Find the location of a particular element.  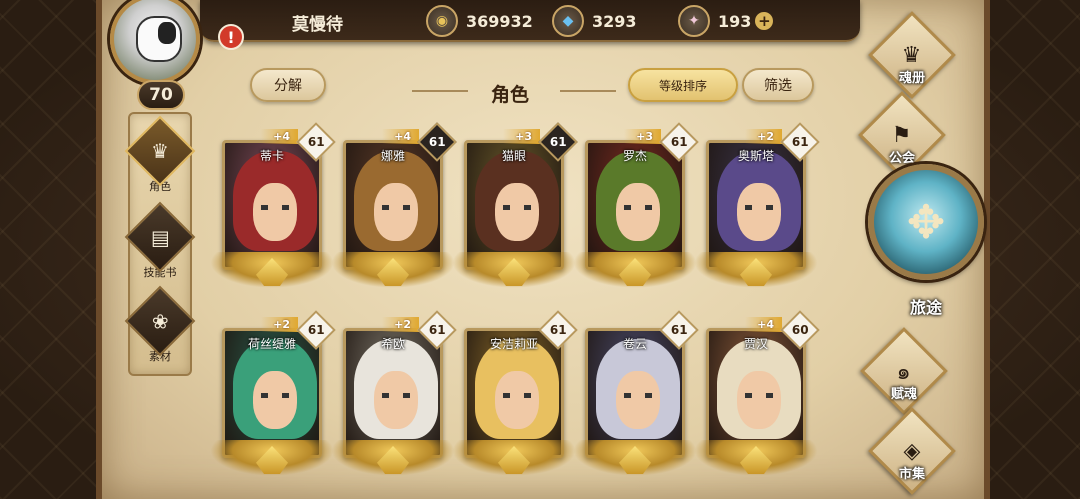

journey-emblem-icon: ✥ is located at coordinates (926, 222).